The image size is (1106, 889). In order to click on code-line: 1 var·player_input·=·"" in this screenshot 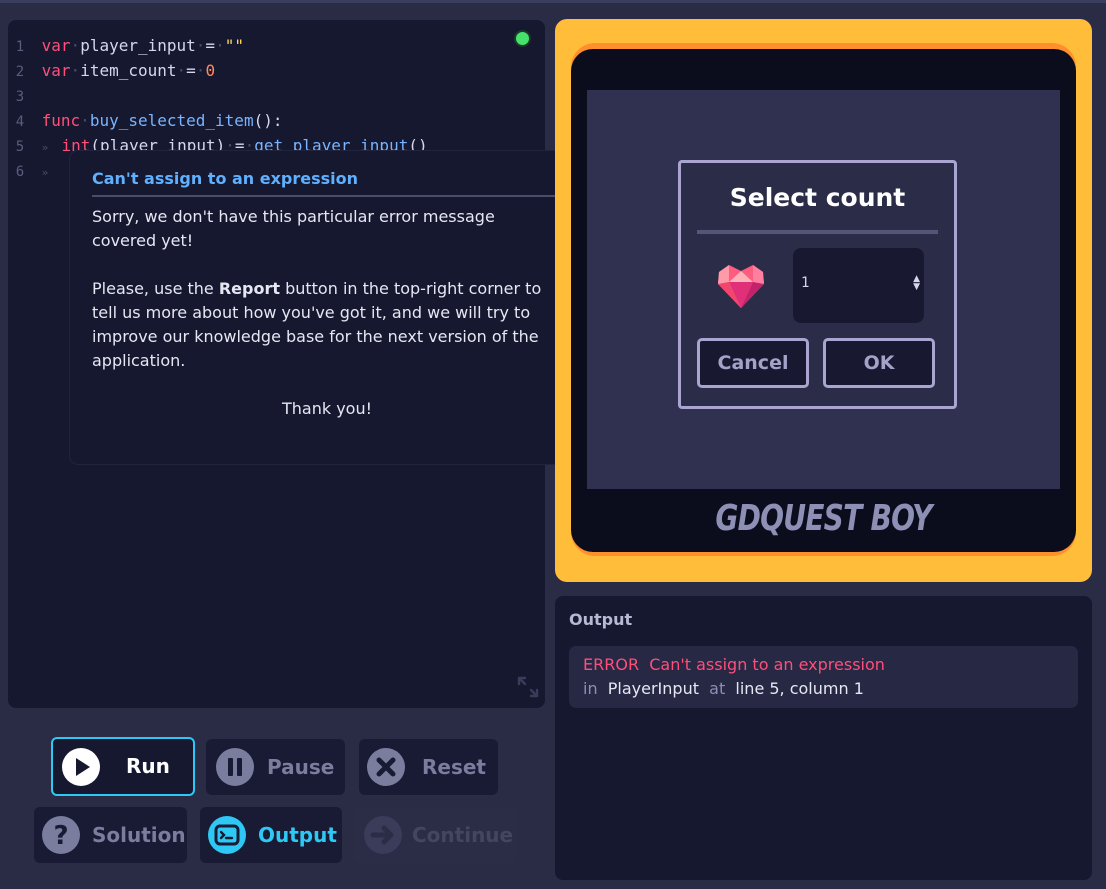, I will do `click(218, 45)`.